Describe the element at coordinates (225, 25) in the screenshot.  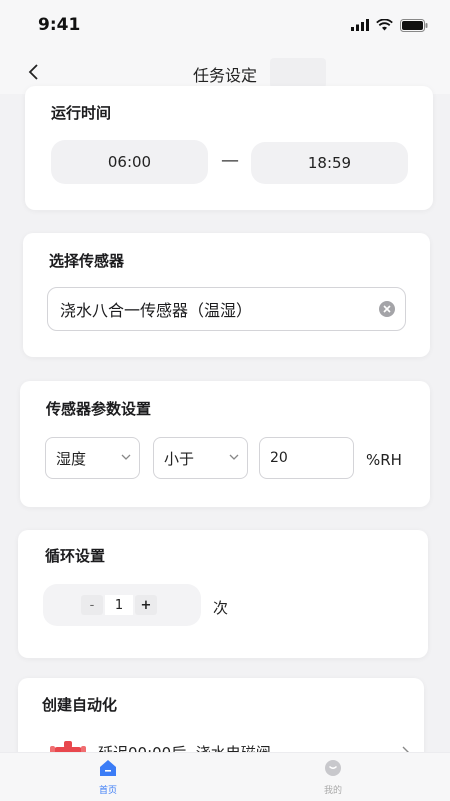
I see `status-bar: 9:41` at that location.